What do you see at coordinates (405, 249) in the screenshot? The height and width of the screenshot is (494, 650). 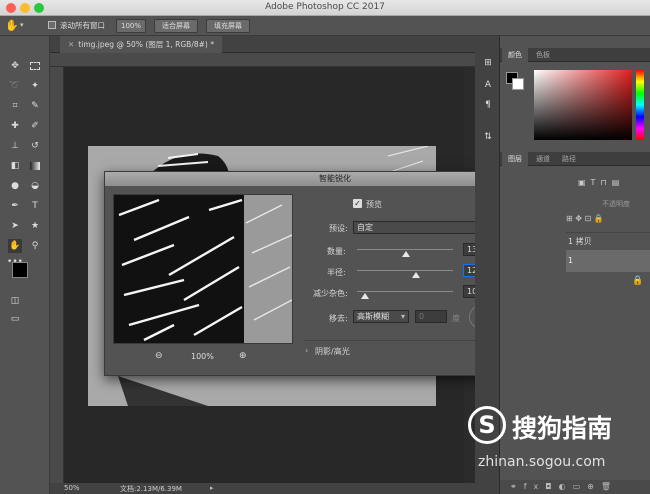 I see `amount-slider-track` at bounding box center [405, 249].